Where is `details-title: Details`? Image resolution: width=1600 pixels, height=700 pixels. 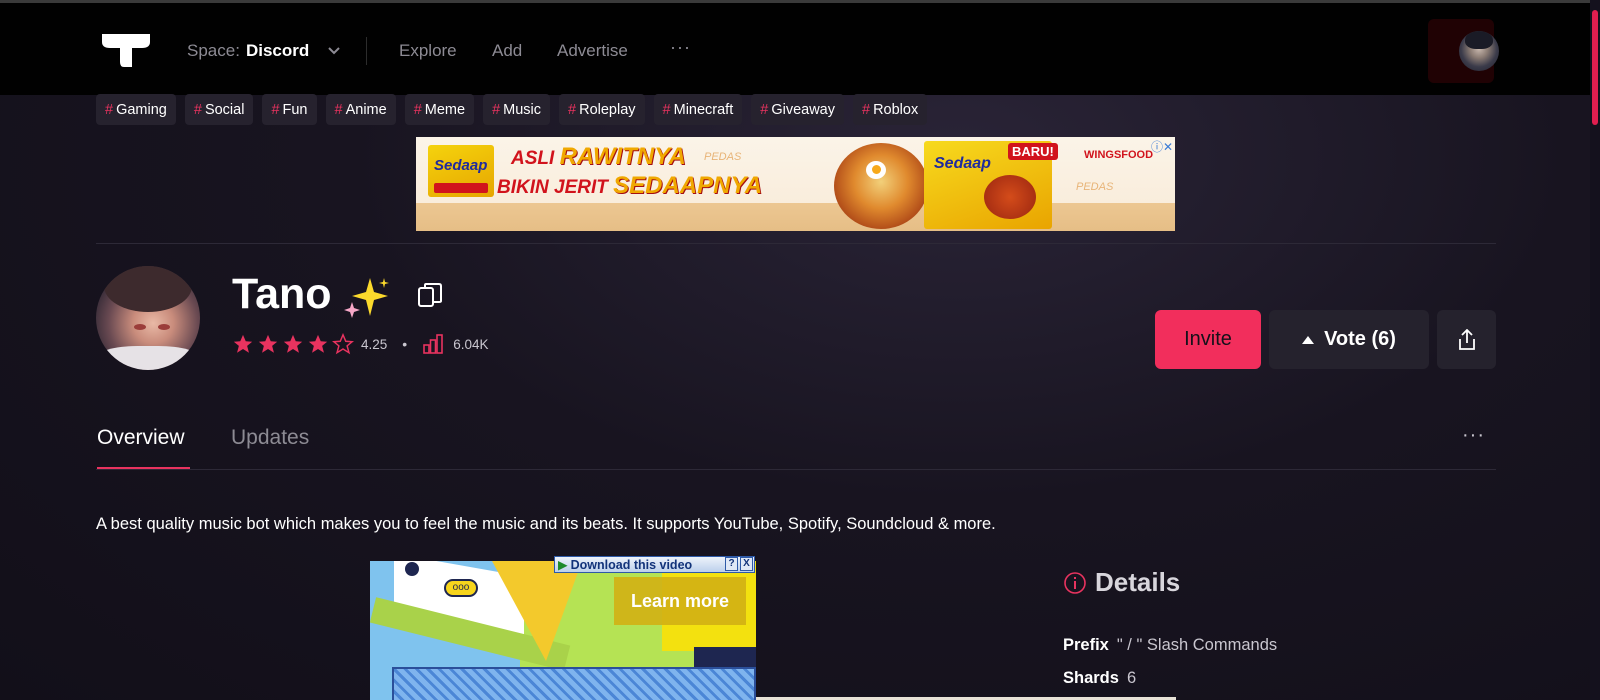
details-title: Details is located at coordinates (1138, 582).